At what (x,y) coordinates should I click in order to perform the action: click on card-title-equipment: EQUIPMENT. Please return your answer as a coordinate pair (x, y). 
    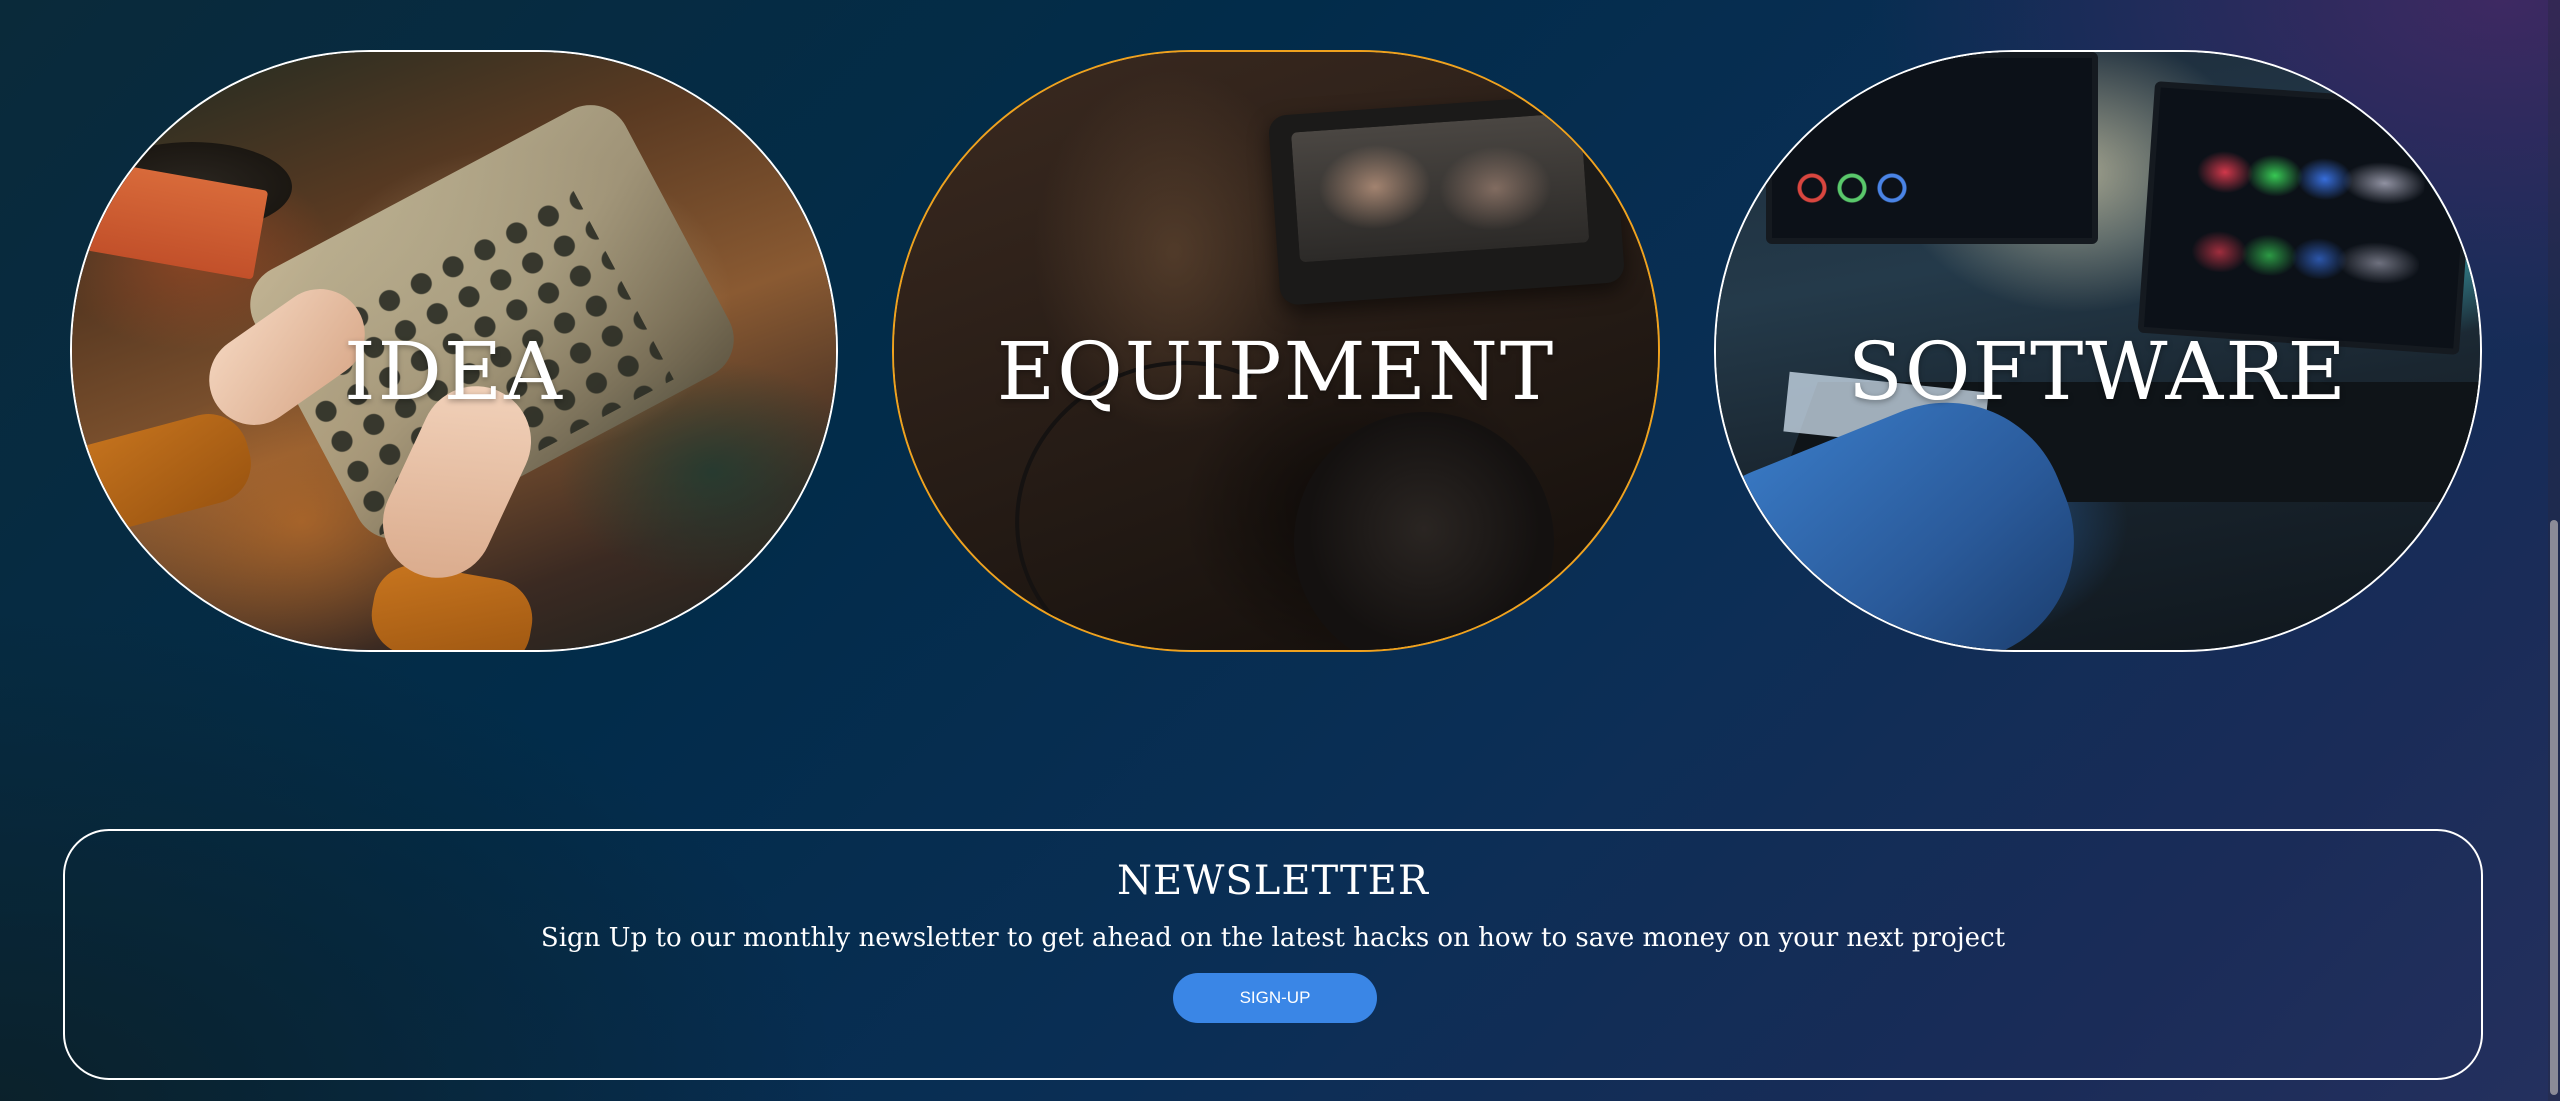
    Looking at the image, I should click on (1276, 371).